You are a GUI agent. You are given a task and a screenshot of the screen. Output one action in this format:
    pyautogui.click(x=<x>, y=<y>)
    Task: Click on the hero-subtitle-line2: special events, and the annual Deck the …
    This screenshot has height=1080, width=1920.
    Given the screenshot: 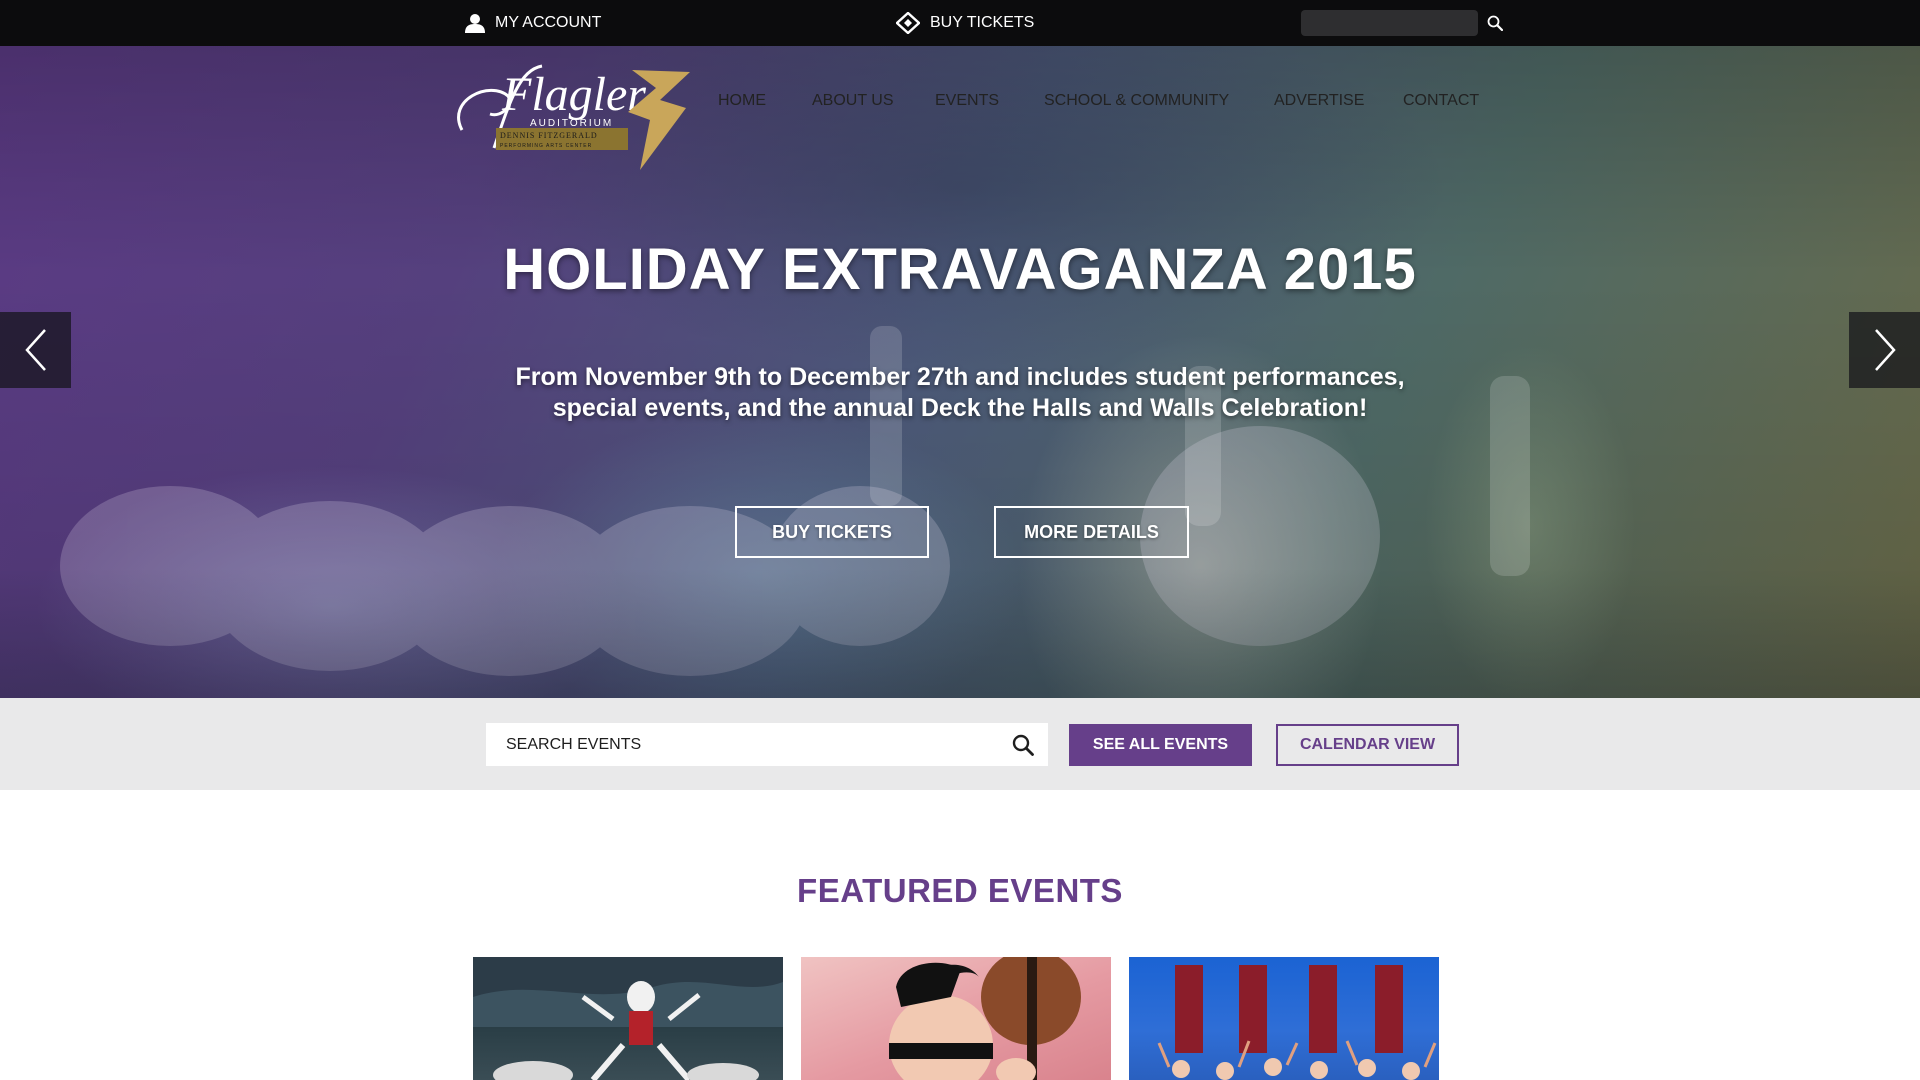 What is the action you would take?
    pyautogui.click(x=960, y=408)
    